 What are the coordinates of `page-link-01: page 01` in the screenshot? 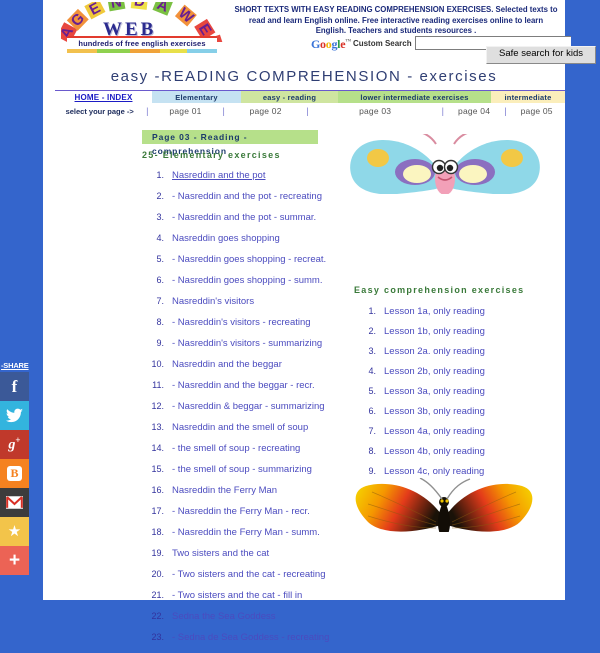 It's located at (185, 111).